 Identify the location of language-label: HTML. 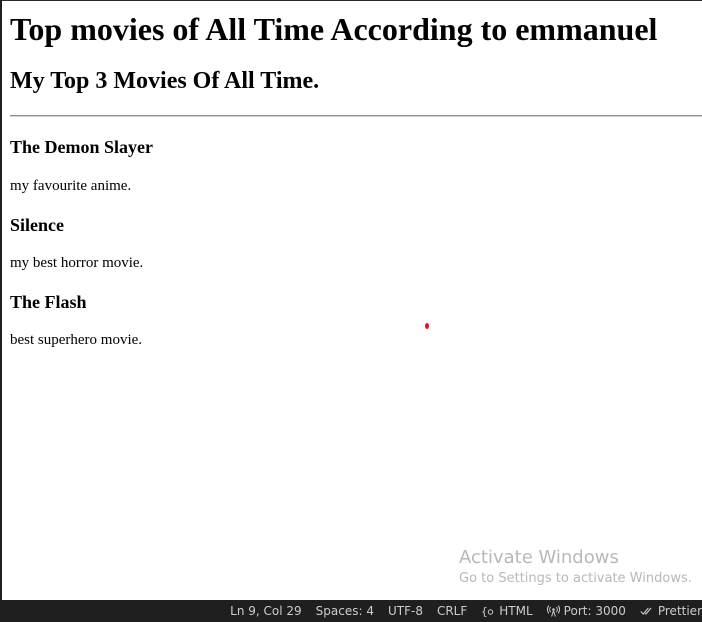
(516, 611).